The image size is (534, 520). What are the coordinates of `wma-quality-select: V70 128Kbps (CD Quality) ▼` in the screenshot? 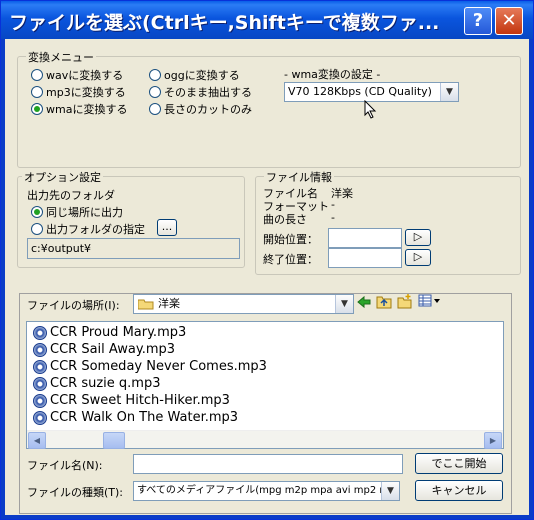 It's located at (371, 92).